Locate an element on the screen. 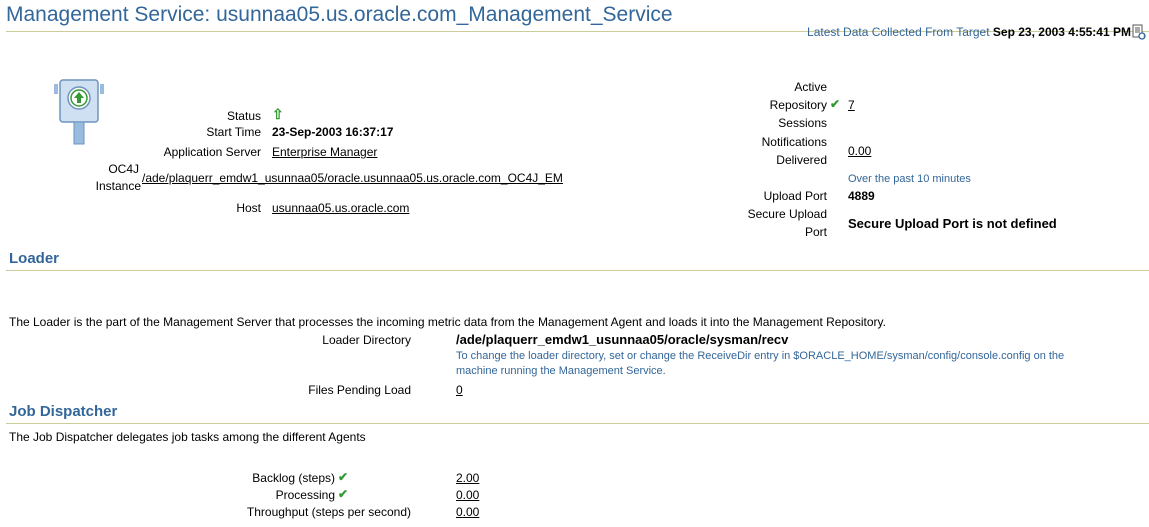 The height and width of the screenshot is (527, 1149). upload-port-value: 4889 is located at coordinates (861, 196).